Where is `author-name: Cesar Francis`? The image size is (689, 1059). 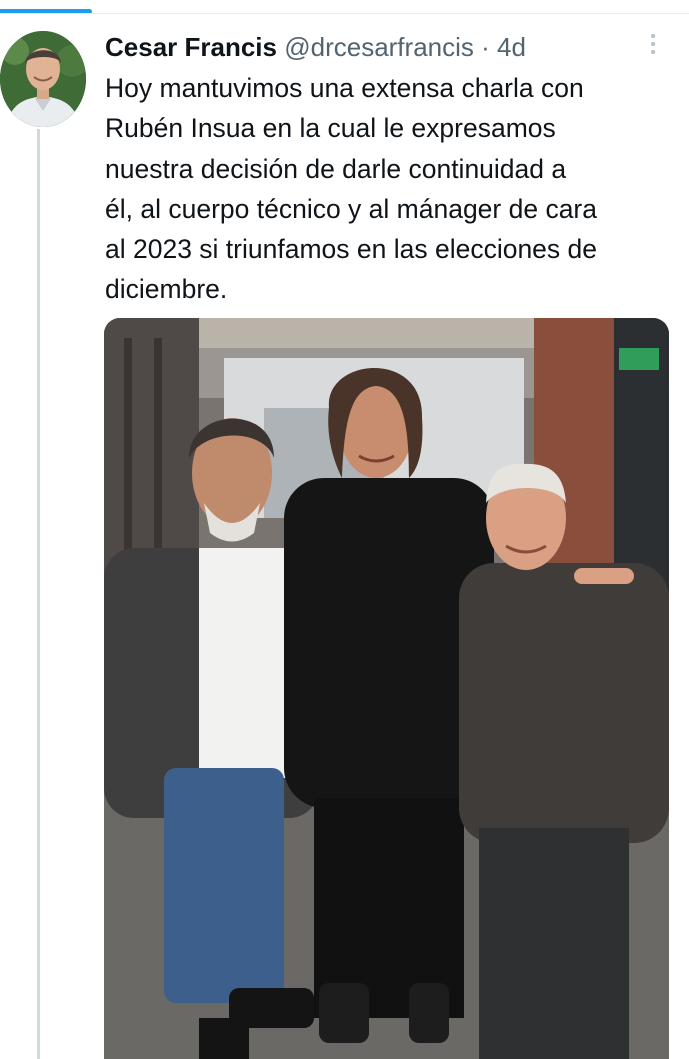
author-name: Cesar Francis is located at coordinates (191, 47).